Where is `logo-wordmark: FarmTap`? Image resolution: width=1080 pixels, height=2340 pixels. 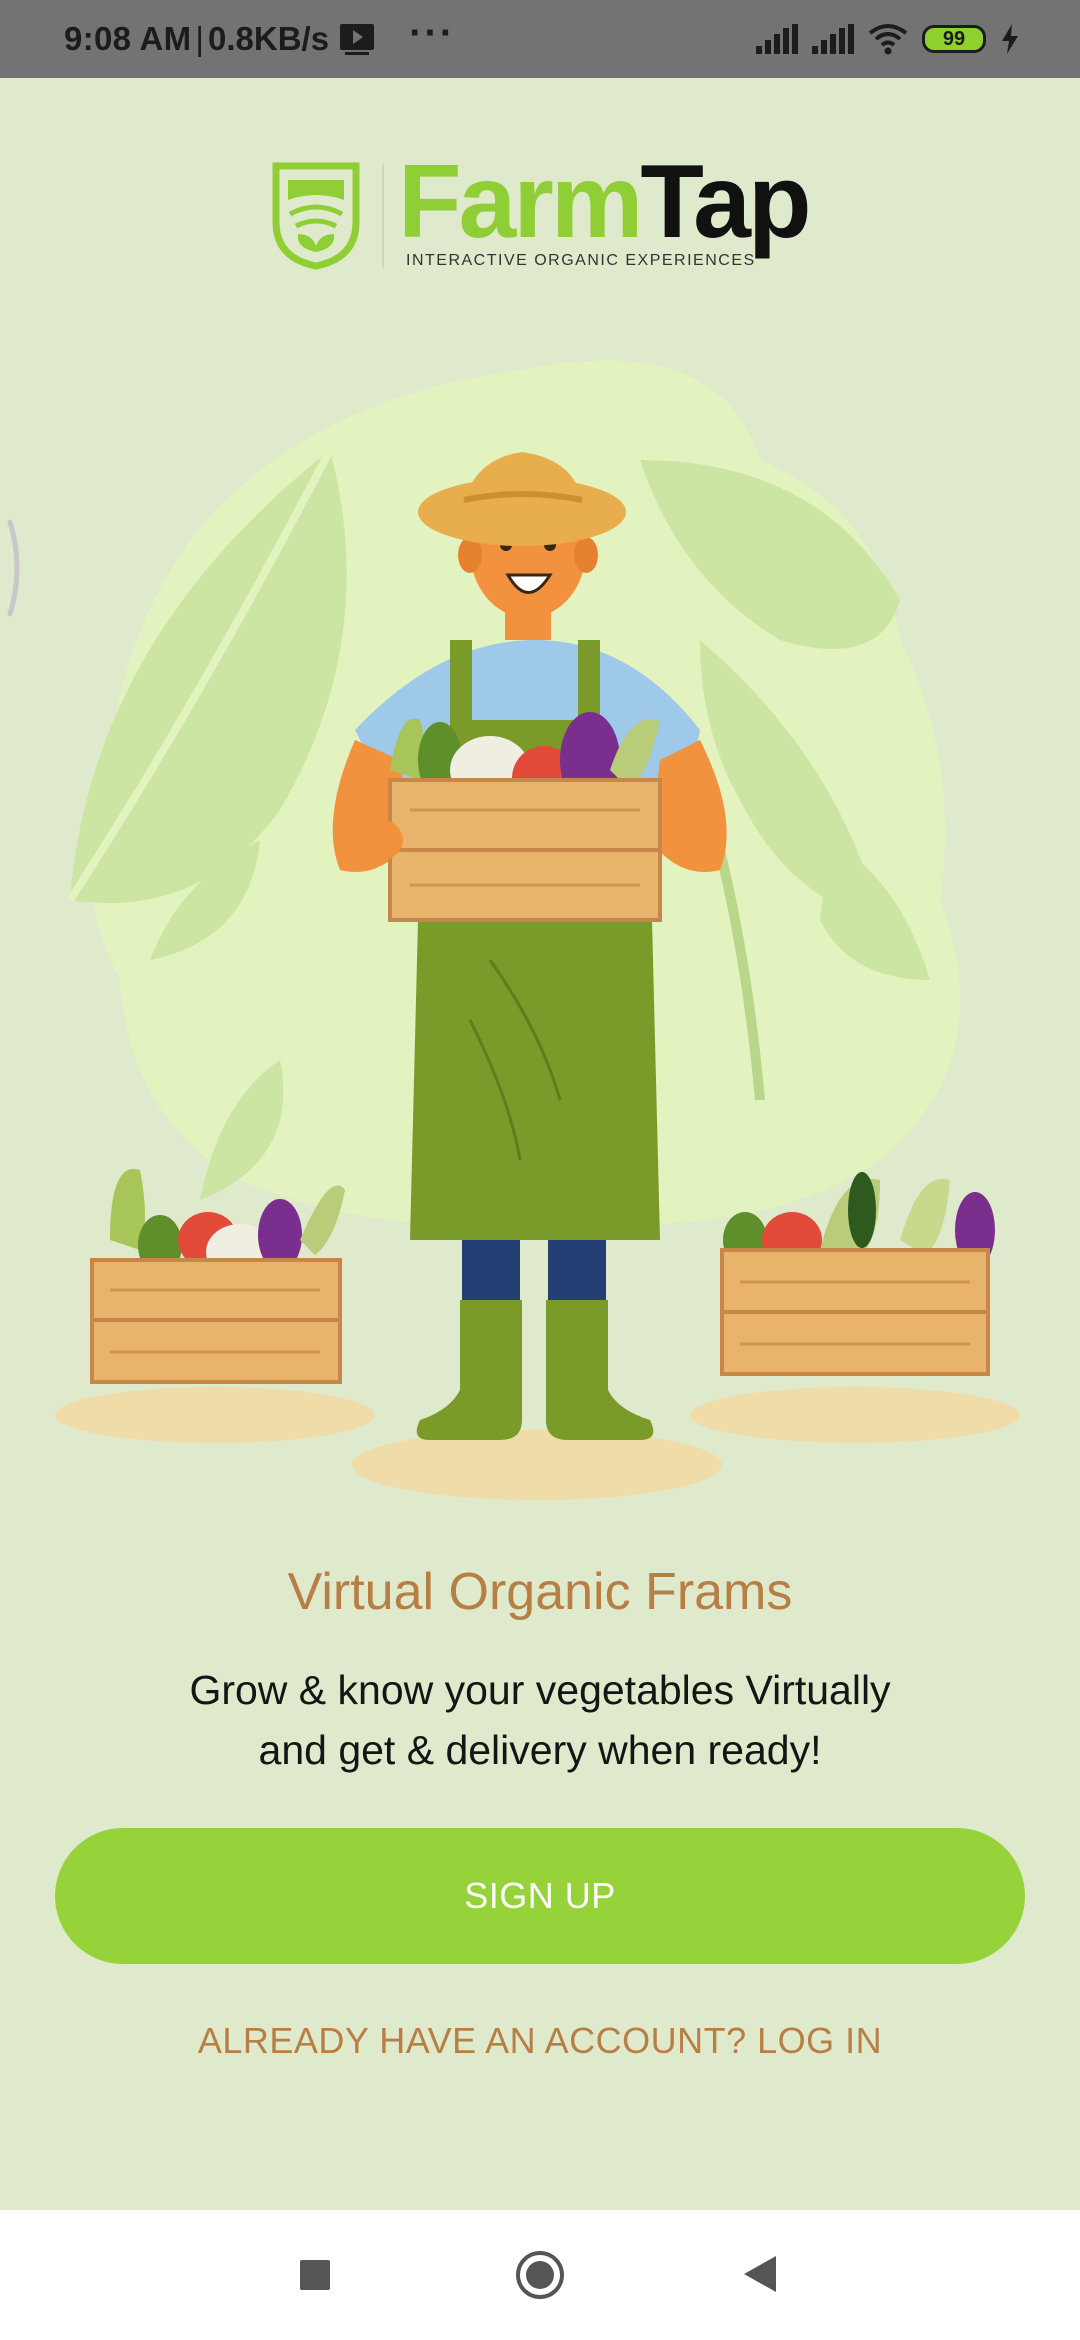 logo-wordmark: FarmTap is located at coordinates (605, 202).